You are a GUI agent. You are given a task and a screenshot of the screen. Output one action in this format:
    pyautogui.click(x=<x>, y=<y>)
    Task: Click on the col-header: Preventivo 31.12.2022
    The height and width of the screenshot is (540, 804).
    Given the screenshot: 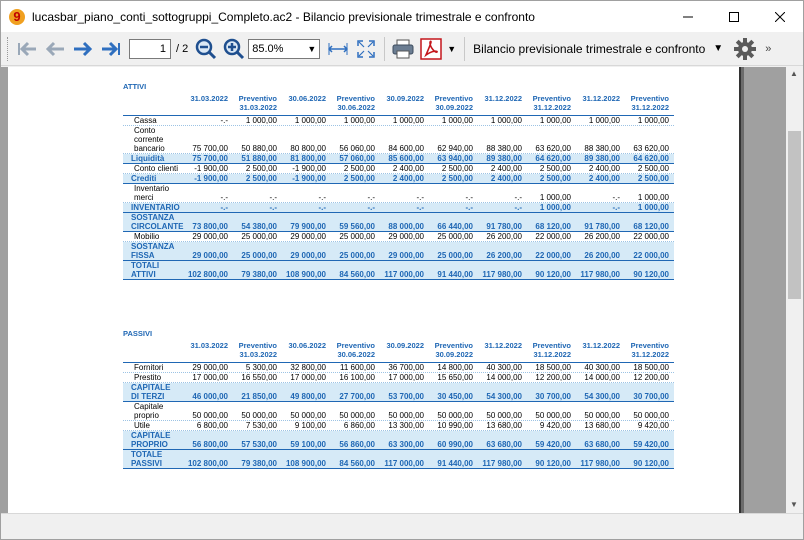 What is the action you would take?
    pyautogui.click(x=649, y=103)
    